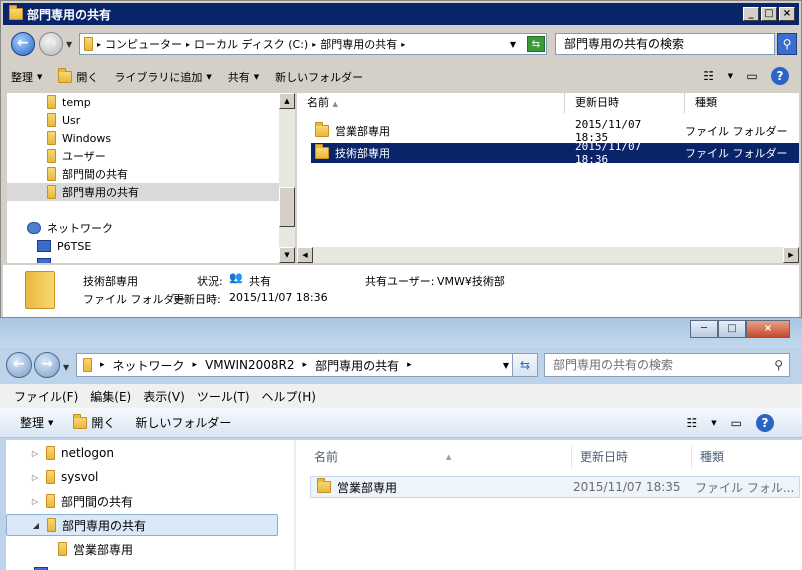  I want to click on arrow-left-icon: ←, so click(23, 43).